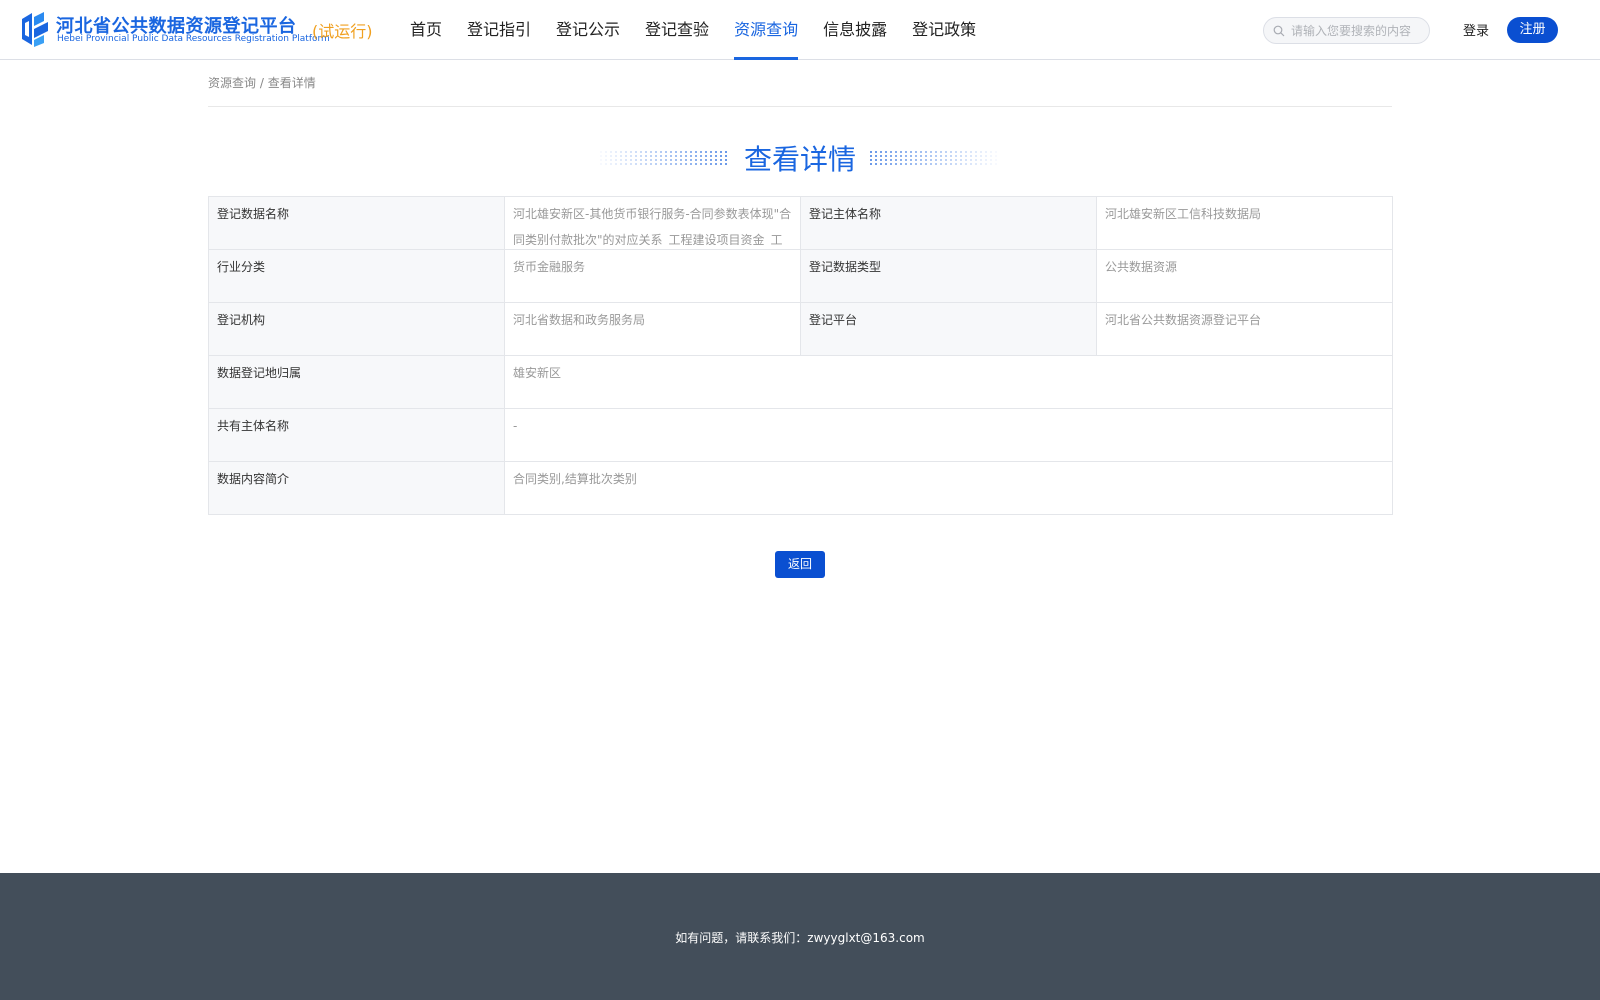 This screenshot has width=1600, height=1000. Describe the element at coordinates (35, 29) in the screenshot. I see `platform-logo-icon` at that location.